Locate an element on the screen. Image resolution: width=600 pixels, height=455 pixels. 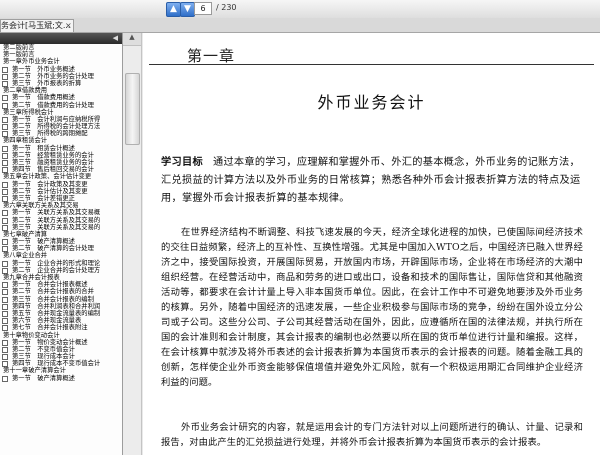
bookmark-item: 第四章租赁会计 is located at coordinates (61, 140).